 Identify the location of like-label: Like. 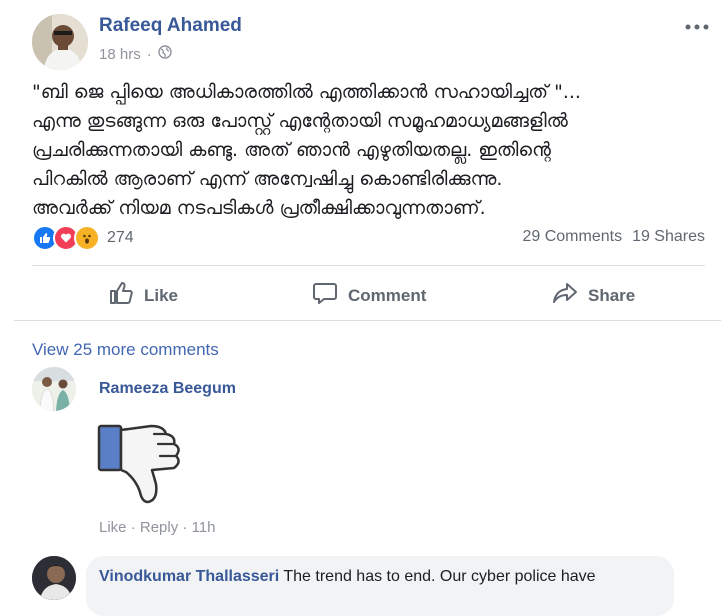
(161, 295).